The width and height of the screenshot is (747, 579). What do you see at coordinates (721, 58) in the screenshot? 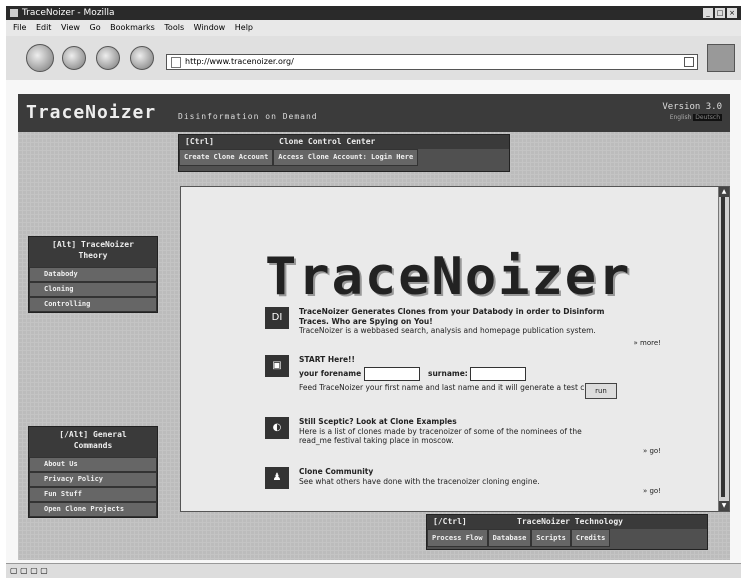
I see `throbber-icon` at bounding box center [721, 58].